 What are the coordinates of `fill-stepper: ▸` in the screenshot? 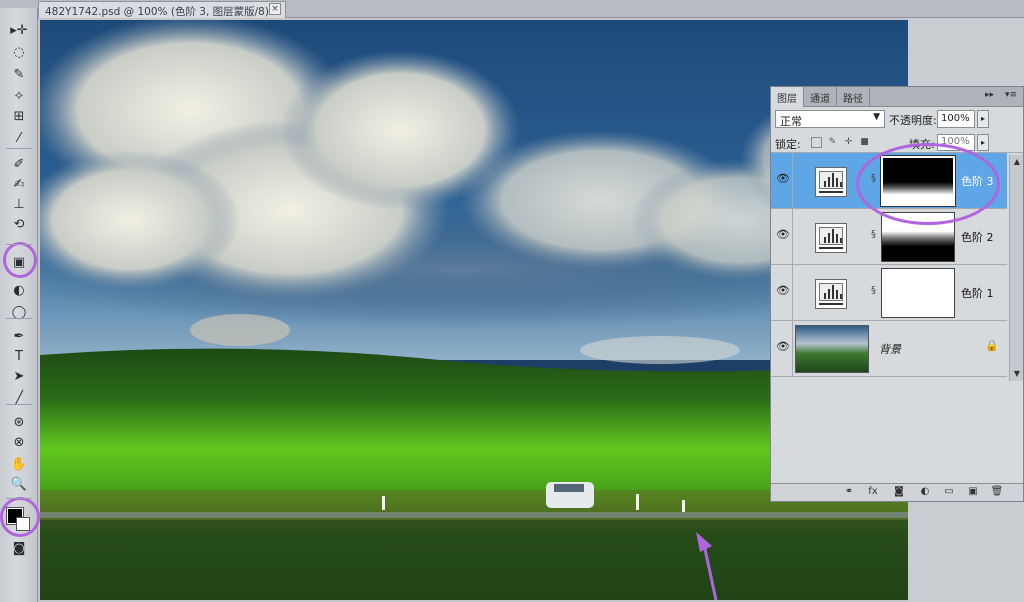 It's located at (983, 142).